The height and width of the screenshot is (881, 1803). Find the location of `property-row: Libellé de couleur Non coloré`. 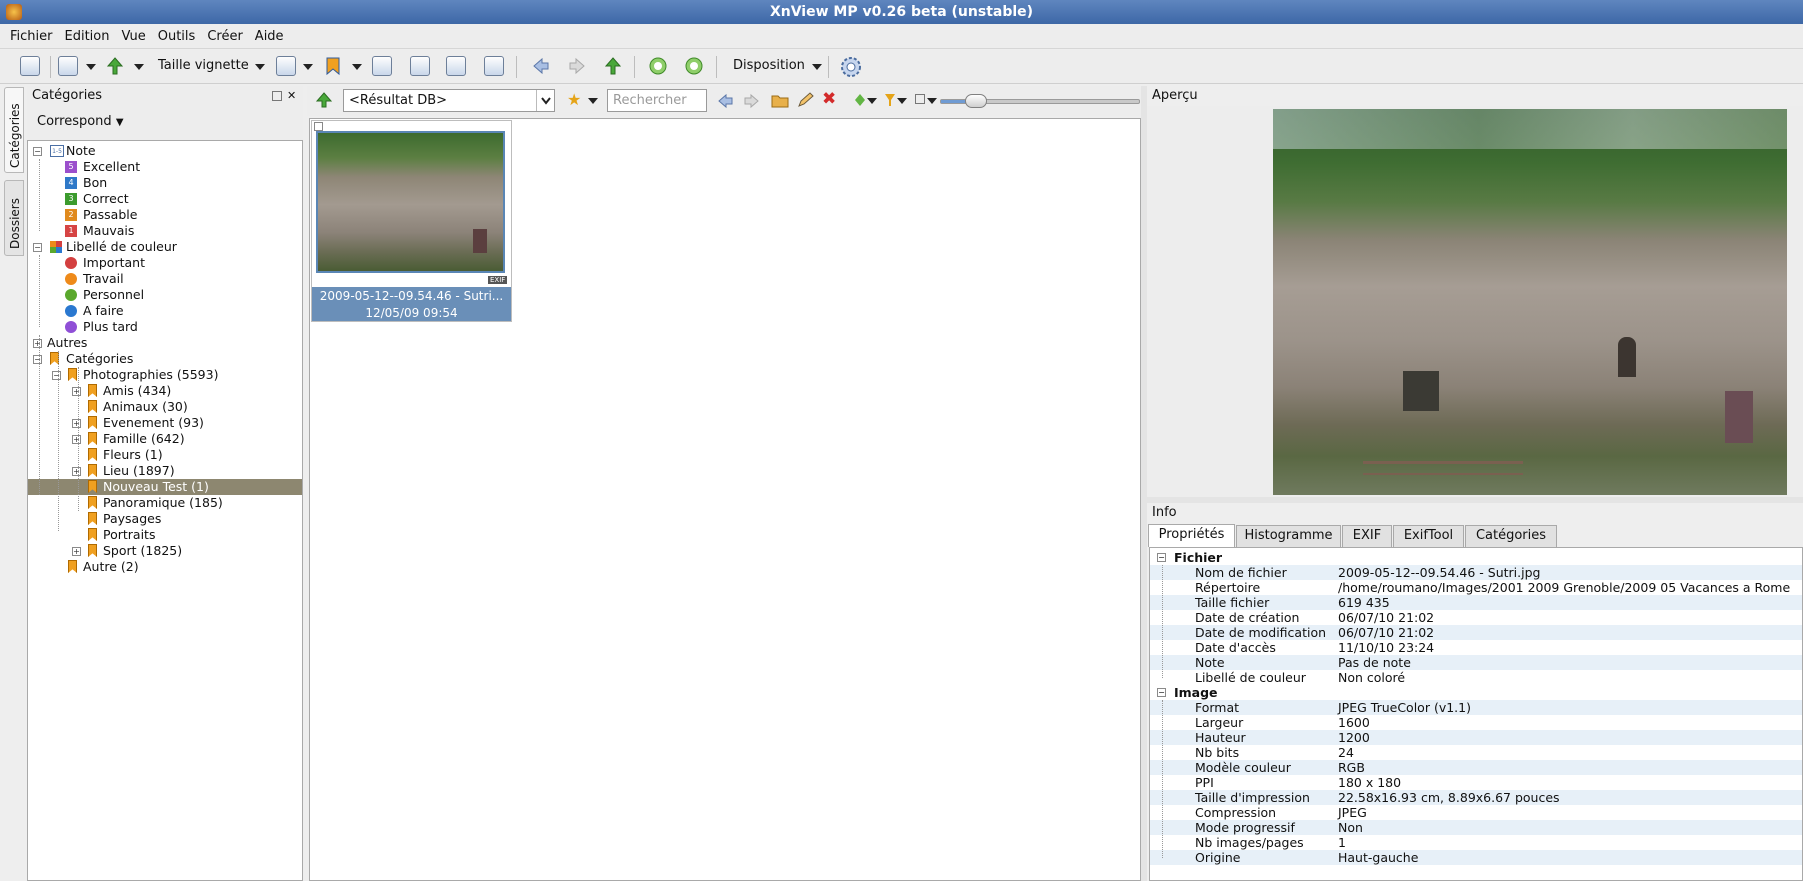

property-row: Libellé de couleur Non coloré is located at coordinates (1476, 677).